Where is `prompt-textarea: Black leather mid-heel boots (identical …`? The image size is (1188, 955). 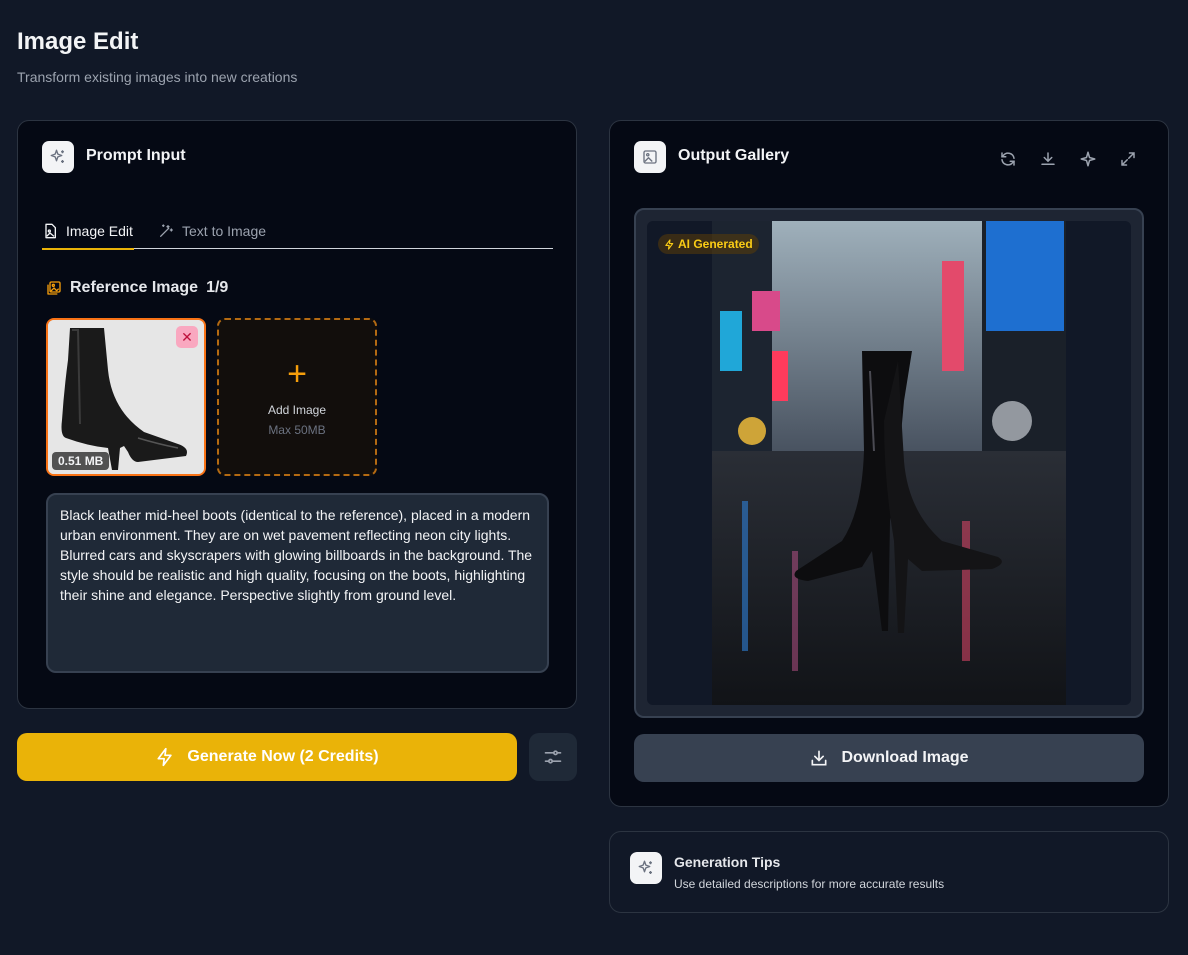
prompt-textarea: Black leather mid-heel boots (identical … is located at coordinates (297, 583).